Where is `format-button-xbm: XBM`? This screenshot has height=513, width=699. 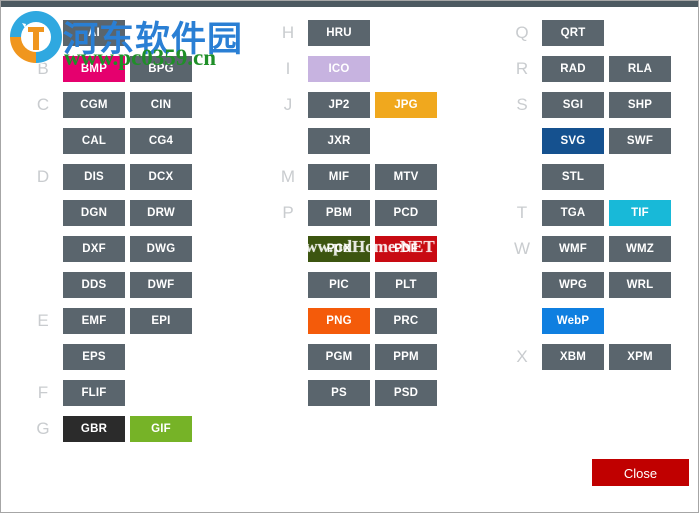
format-button-xbm: XBM is located at coordinates (573, 357).